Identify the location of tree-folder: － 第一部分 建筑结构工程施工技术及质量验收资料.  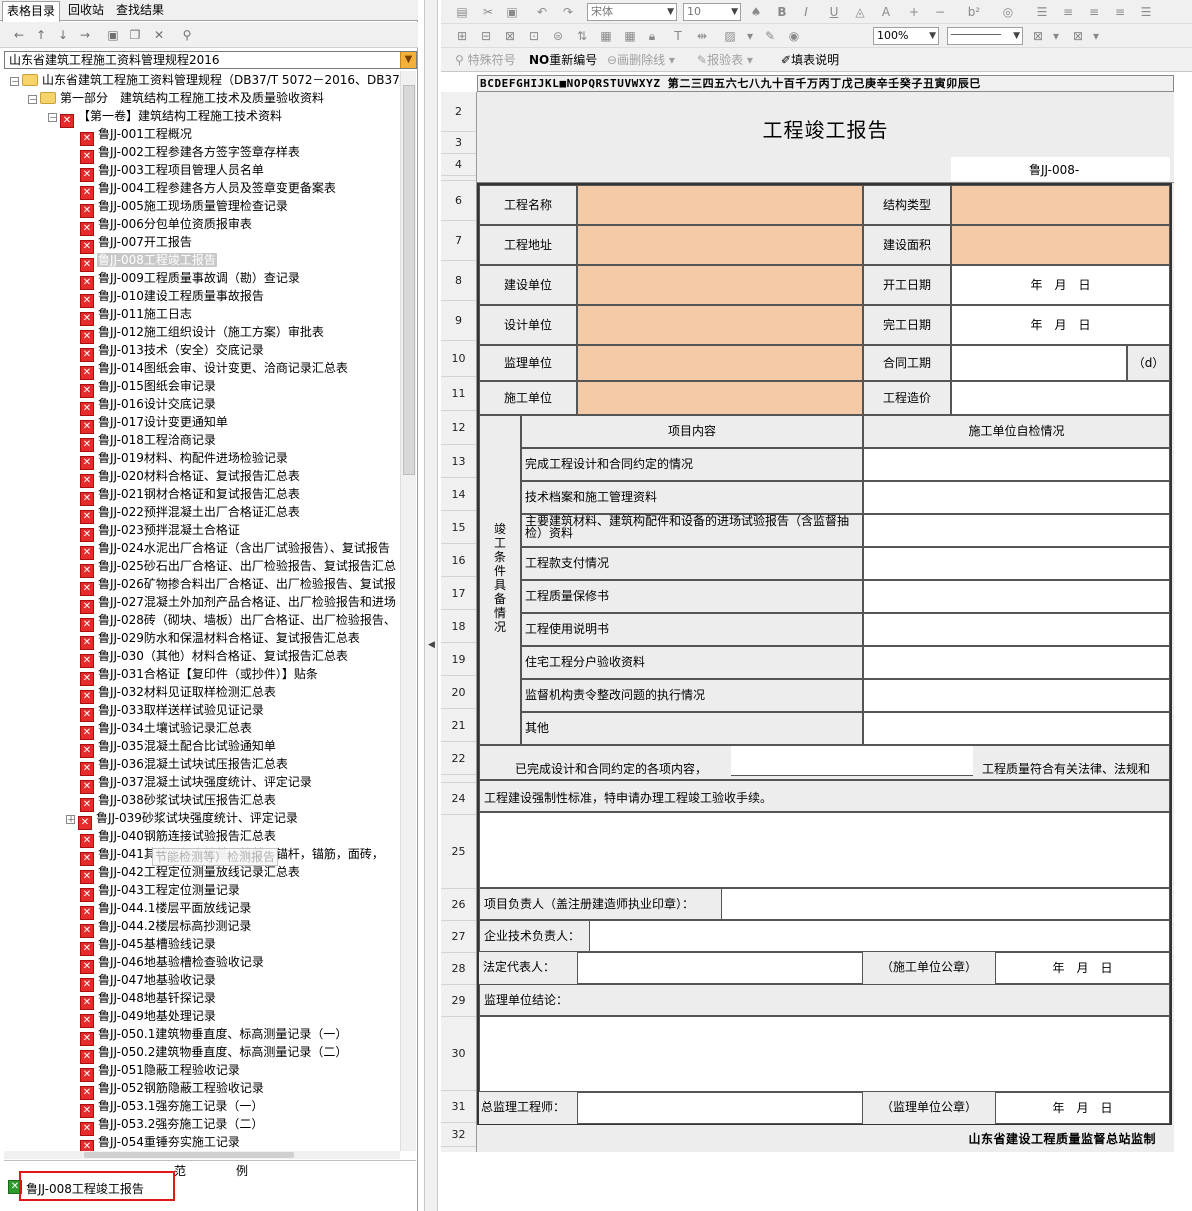
(176, 98).